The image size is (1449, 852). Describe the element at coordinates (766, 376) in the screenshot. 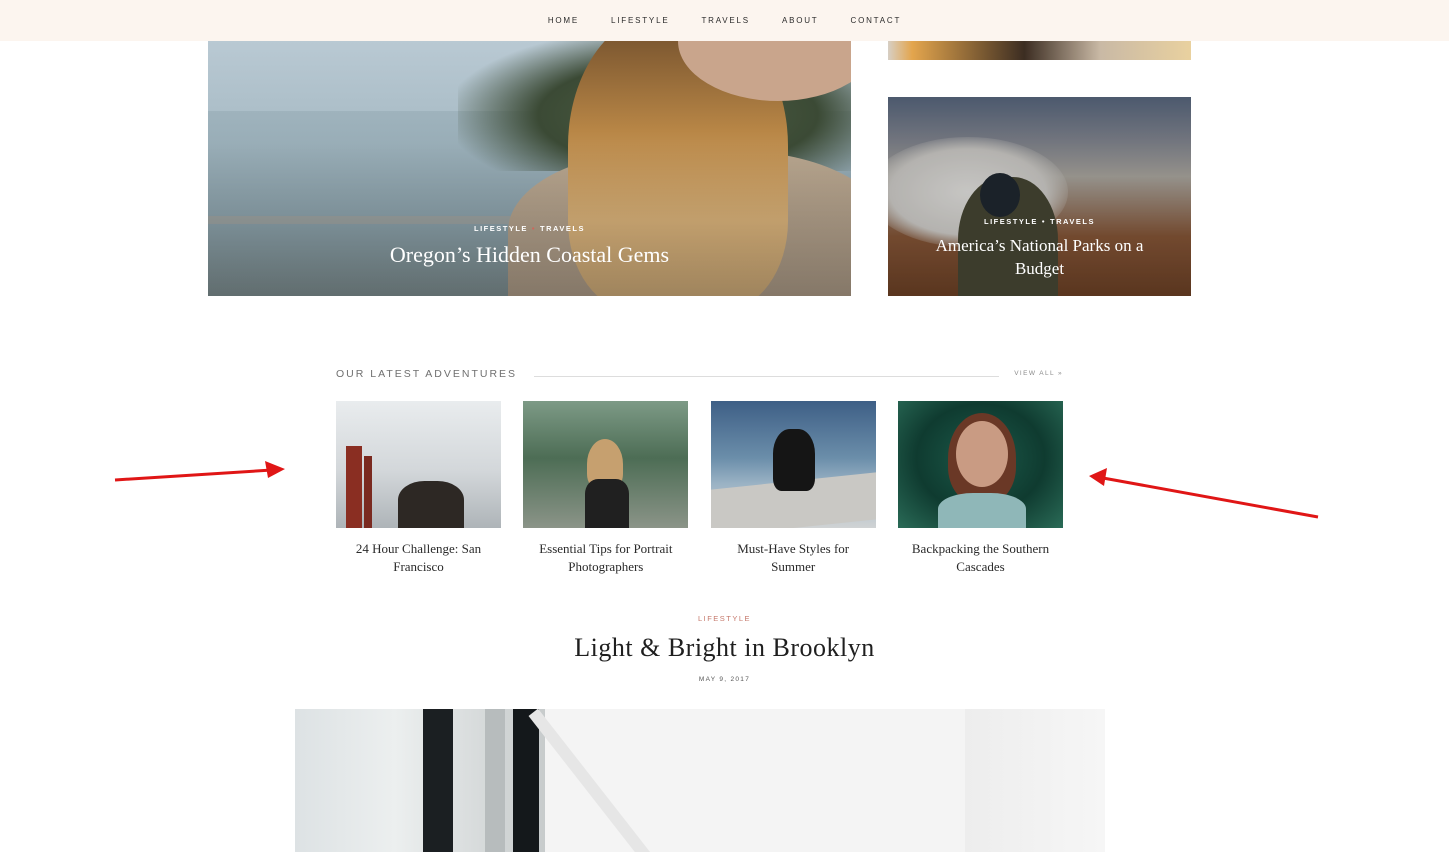

I see `header-divider` at that location.